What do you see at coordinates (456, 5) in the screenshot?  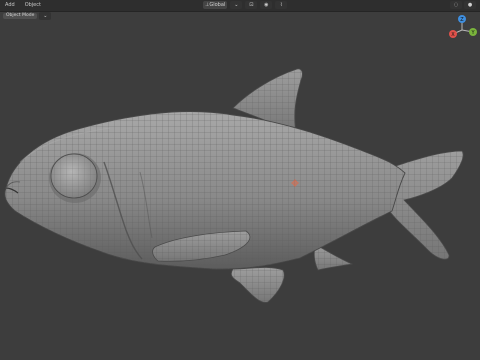 I see `shading-wire-icon: ◌` at bounding box center [456, 5].